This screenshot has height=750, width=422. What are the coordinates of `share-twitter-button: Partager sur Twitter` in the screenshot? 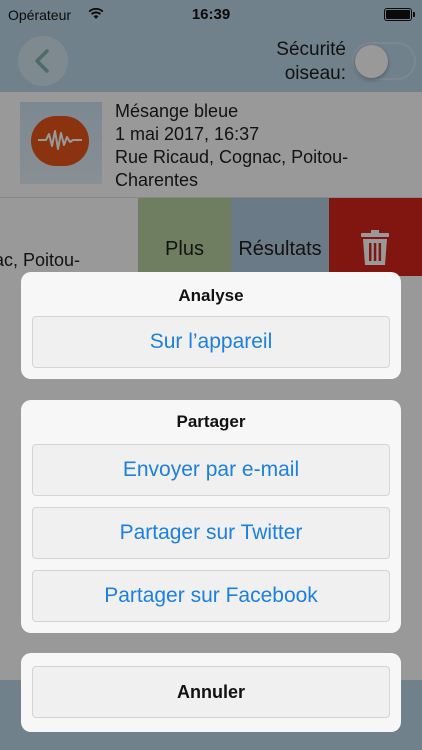 It's located at (211, 533).